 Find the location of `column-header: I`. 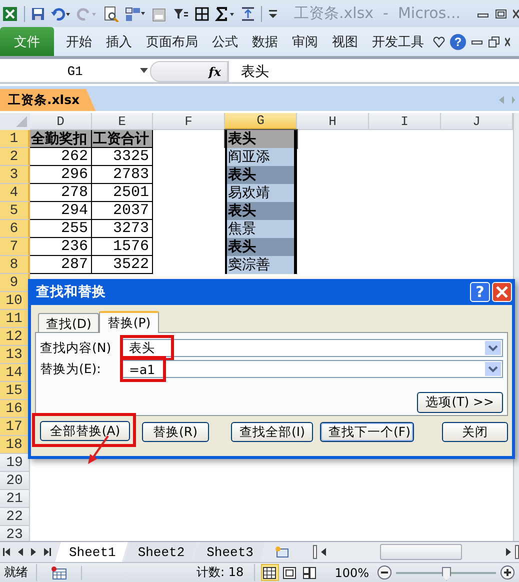

column-header: I is located at coordinates (405, 121).